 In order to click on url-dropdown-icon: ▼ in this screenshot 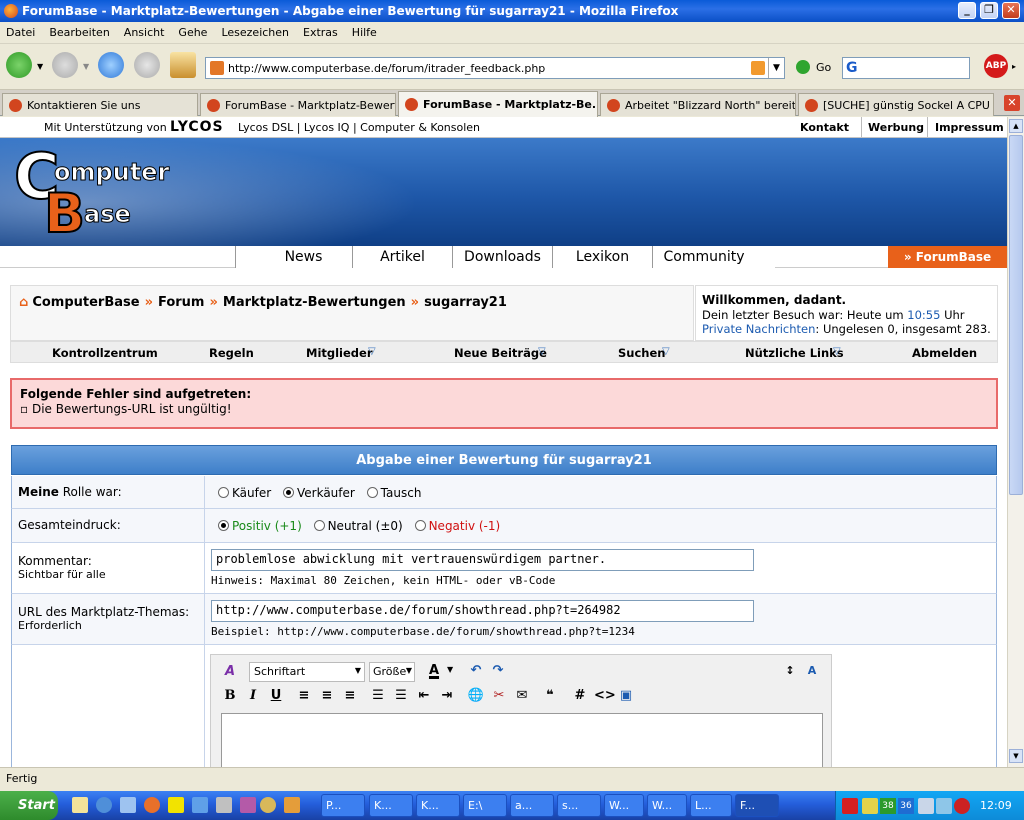, I will do `click(776, 68)`.